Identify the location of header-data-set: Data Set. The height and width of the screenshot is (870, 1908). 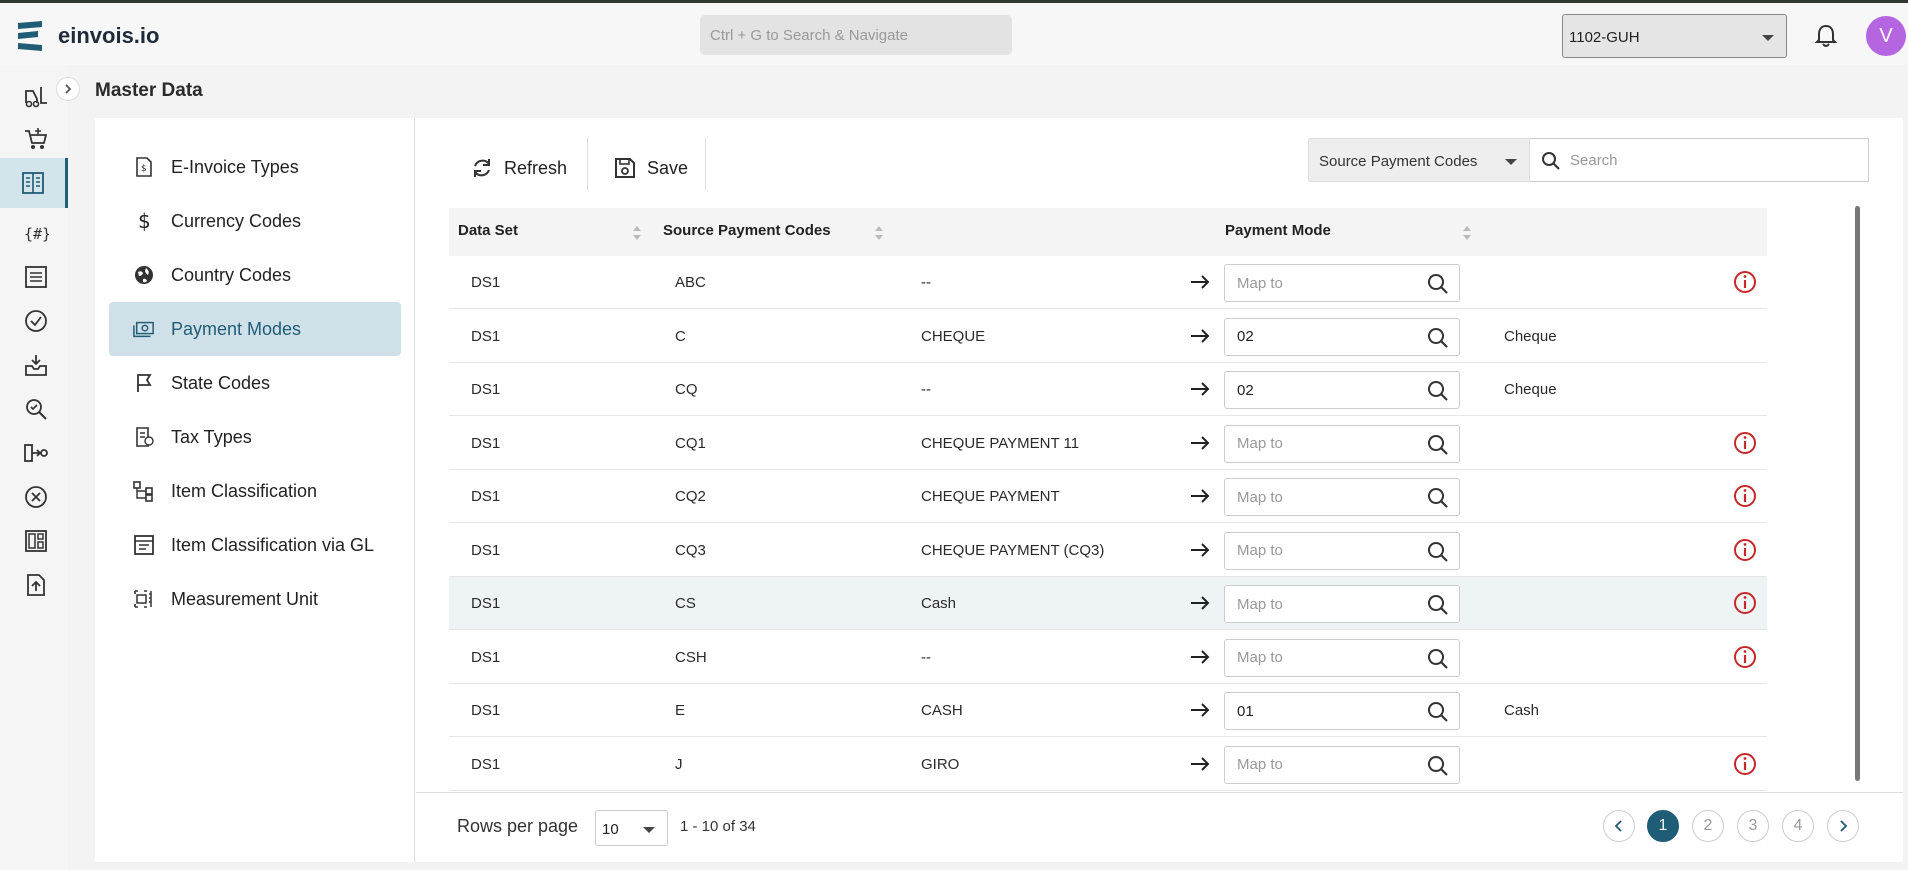
(488, 230).